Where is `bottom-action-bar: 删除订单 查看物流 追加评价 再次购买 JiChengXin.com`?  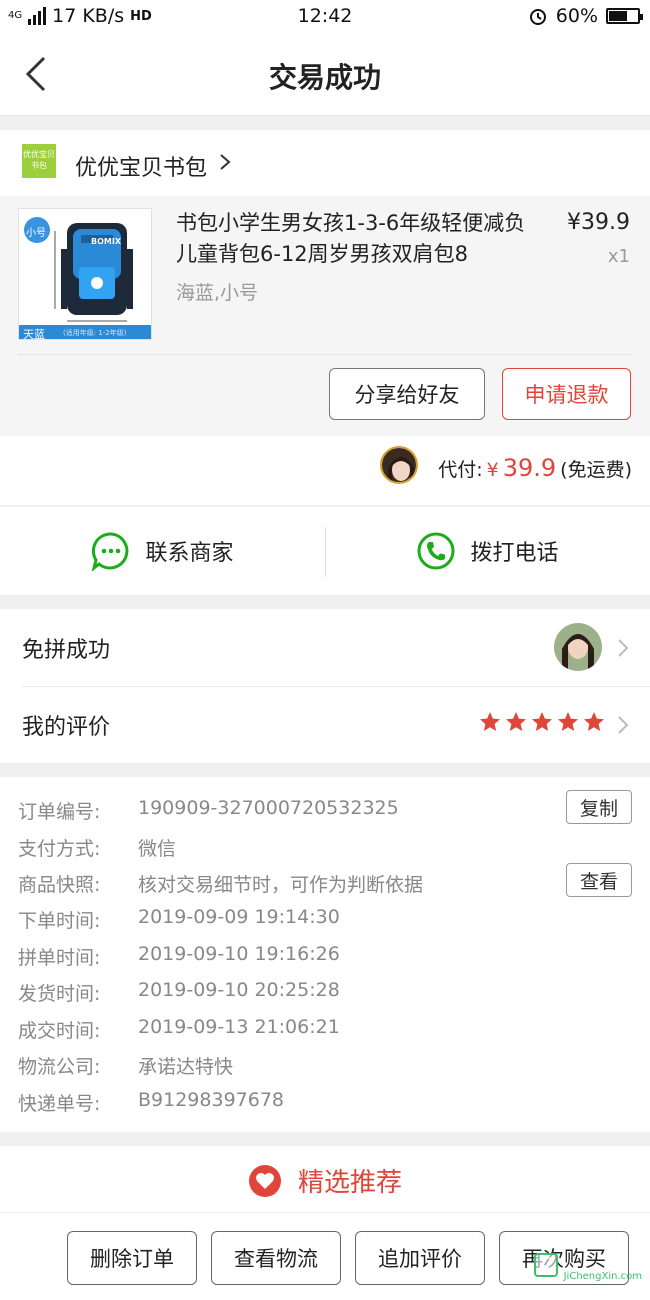 bottom-action-bar: 删除订单 查看物流 追加评价 再次购买 JiChengXin.com is located at coordinates (325, 1256).